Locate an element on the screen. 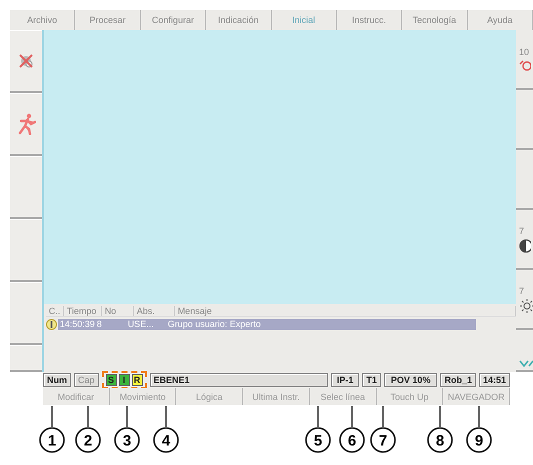 This screenshot has width=533, height=465. side-button: 10 is located at coordinates (524, 60).